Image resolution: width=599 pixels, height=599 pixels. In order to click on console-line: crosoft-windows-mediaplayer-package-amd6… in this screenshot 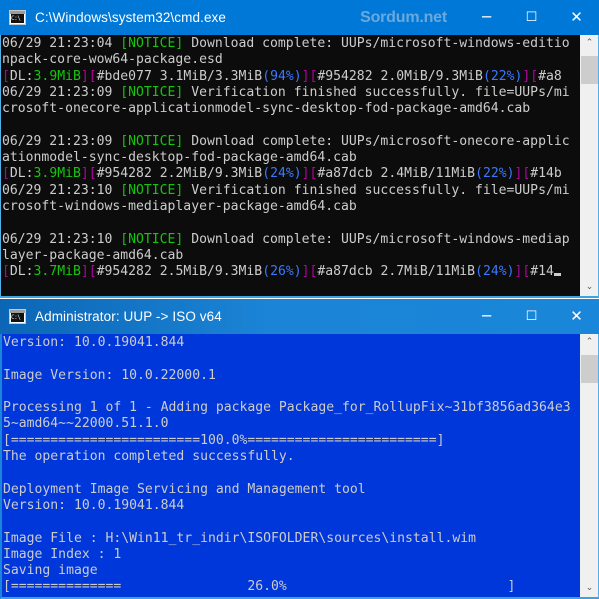, I will do `click(291, 207)`.